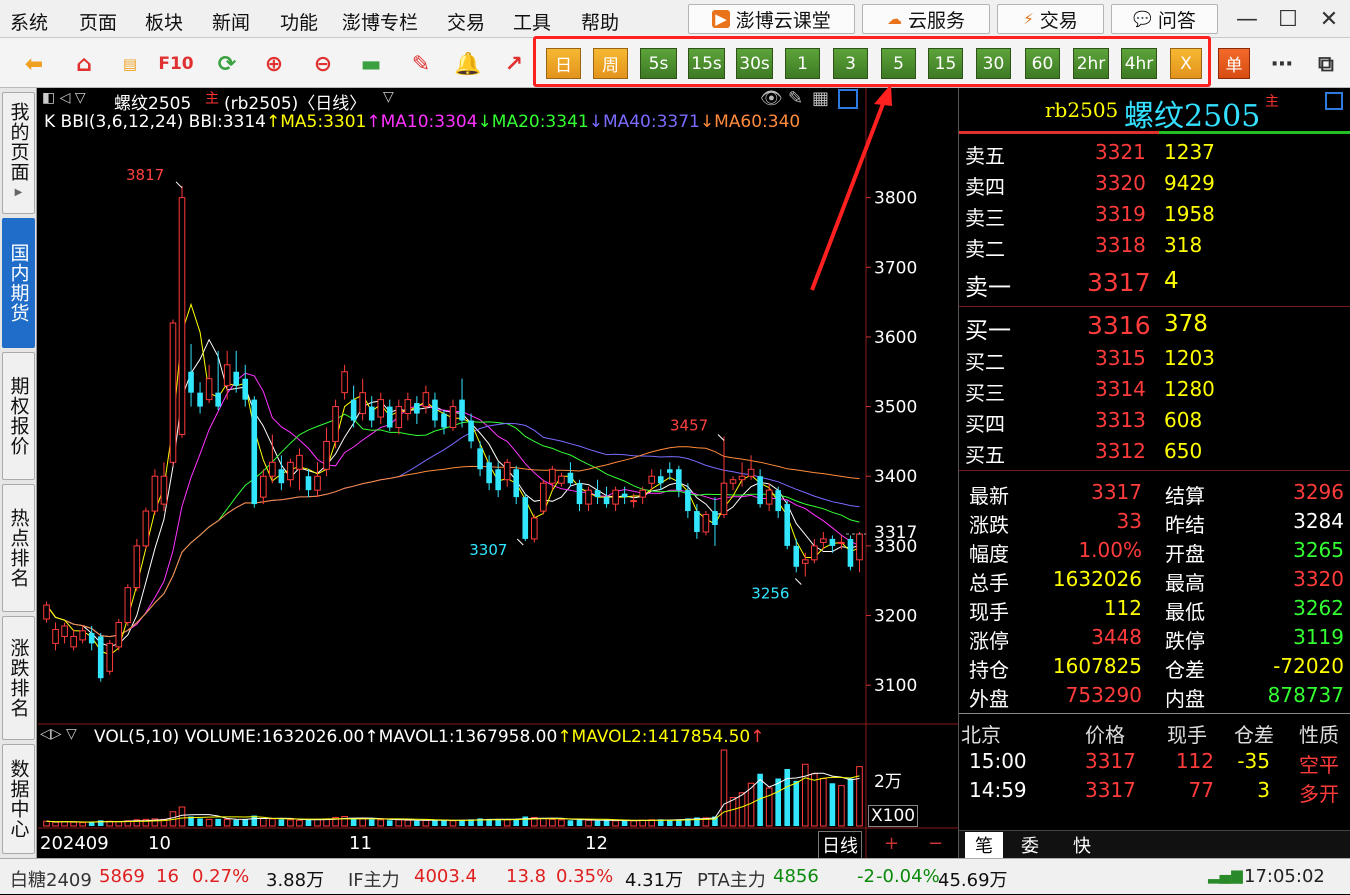 The width and height of the screenshot is (1350, 895). What do you see at coordinates (1120, 214) in the screenshot?
I see `ask-price: 3319` at bounding box center [1120, 214].